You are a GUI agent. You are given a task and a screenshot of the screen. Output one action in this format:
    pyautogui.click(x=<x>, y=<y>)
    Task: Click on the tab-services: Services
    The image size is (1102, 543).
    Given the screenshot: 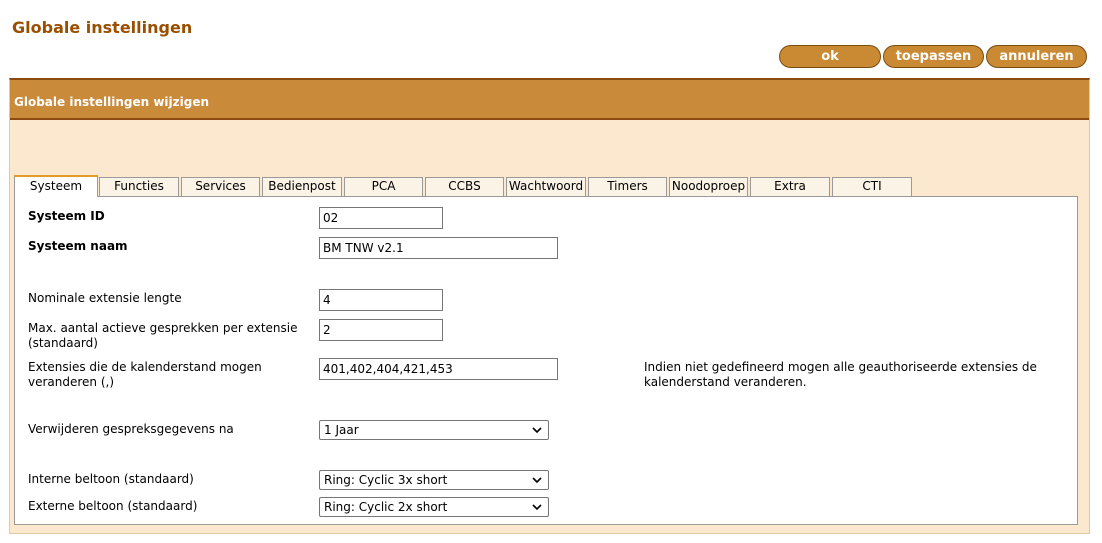 What is the action you would take?
    pyautogui.click(x=220, y=186)
    